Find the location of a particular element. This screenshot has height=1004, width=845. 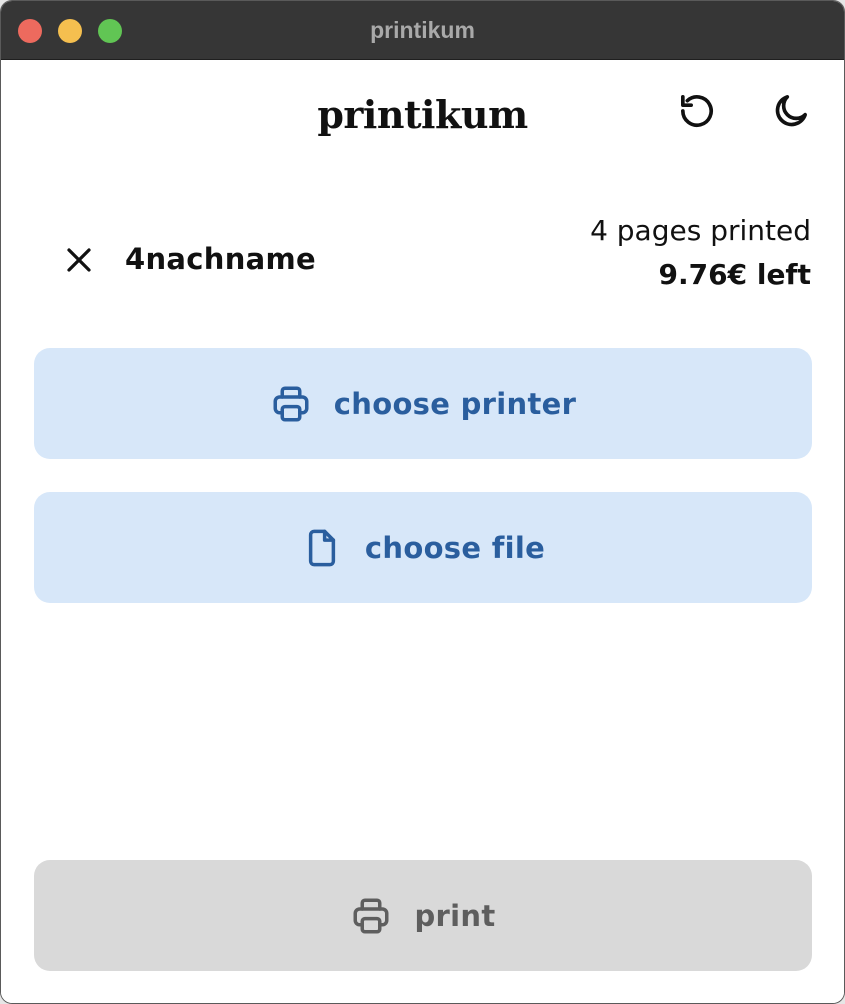

close-icon is located at coordinates (79, 262).